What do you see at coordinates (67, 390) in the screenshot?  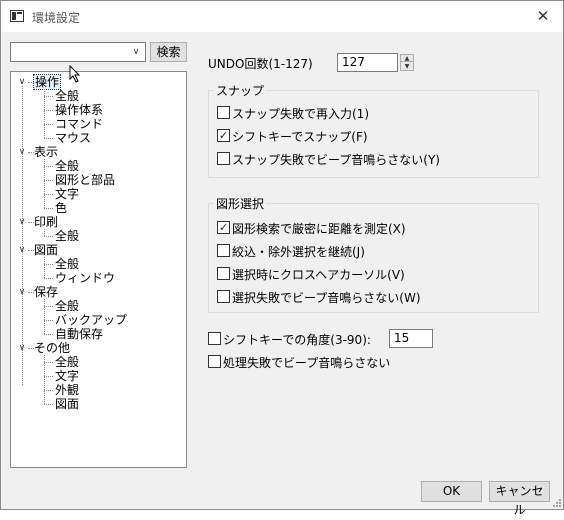 I see `tree-item: 外観` at bounding box center [67, 390].